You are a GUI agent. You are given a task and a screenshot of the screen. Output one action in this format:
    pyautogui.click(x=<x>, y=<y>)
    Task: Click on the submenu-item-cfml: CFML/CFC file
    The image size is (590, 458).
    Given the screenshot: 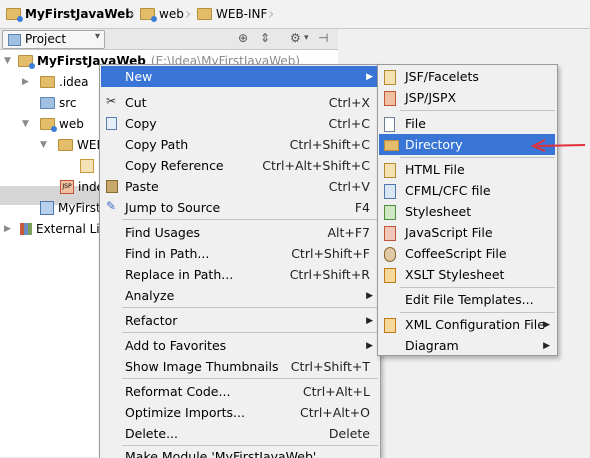 What is the action you would take?
    pyautogui.click(x=467, y=190)
    